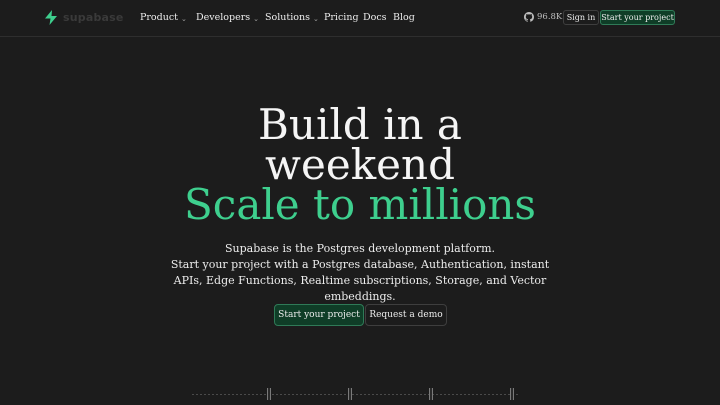 This screenshot has height=405, width=720. I want to click on nav-item-label: Solutions, so click(287, 17).